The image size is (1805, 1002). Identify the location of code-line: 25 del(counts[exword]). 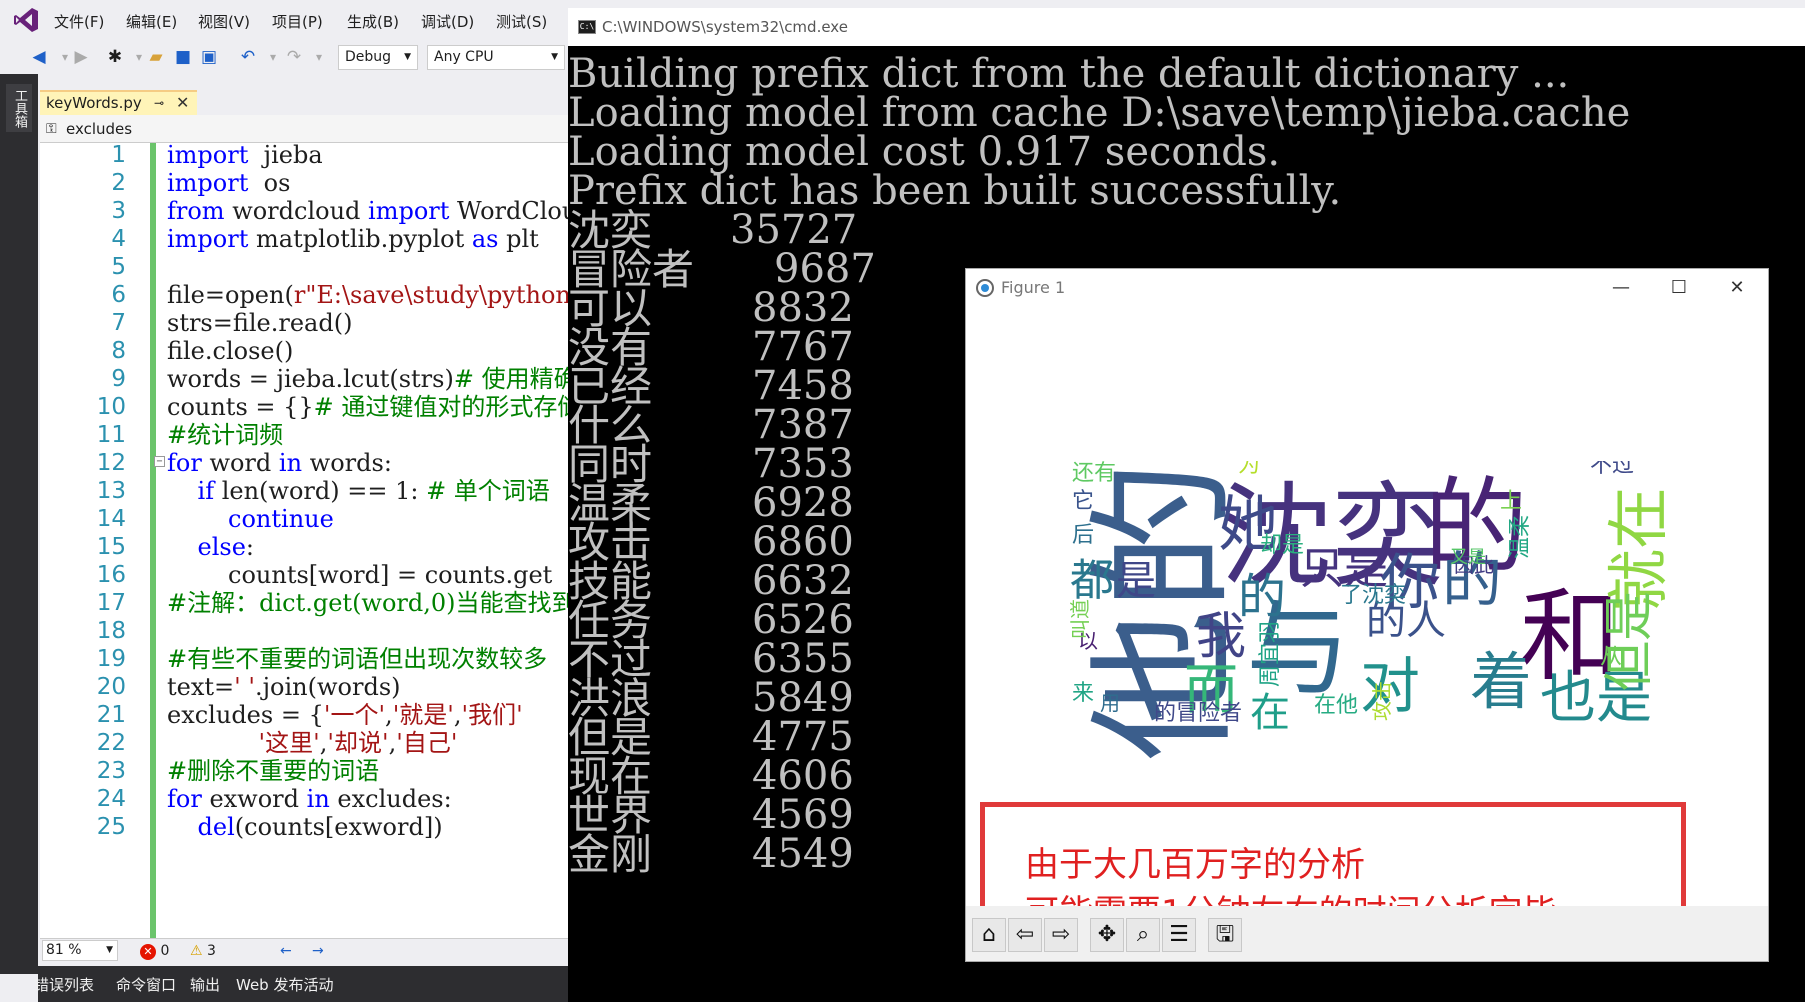
(323, 827).